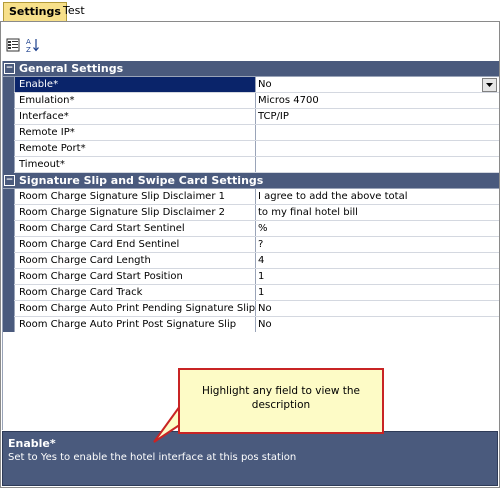  I want to click on tab-test: Test, so click(74, 11).